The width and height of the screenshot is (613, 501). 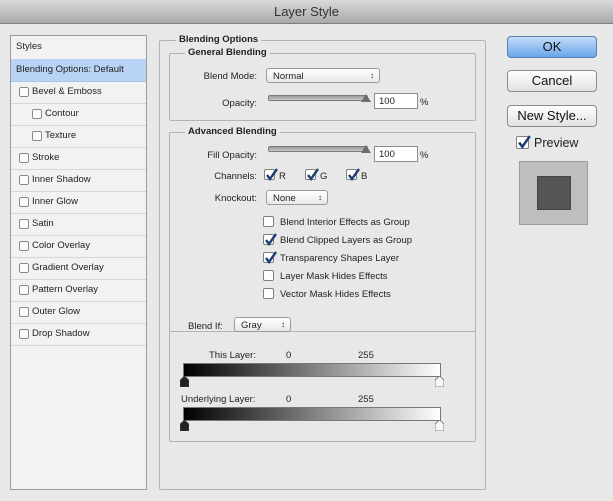 What do you see at coordinates (24, 290) in the screenshot?
I see `pattern-overlay-checkbox` at bounding box center [24, 290].